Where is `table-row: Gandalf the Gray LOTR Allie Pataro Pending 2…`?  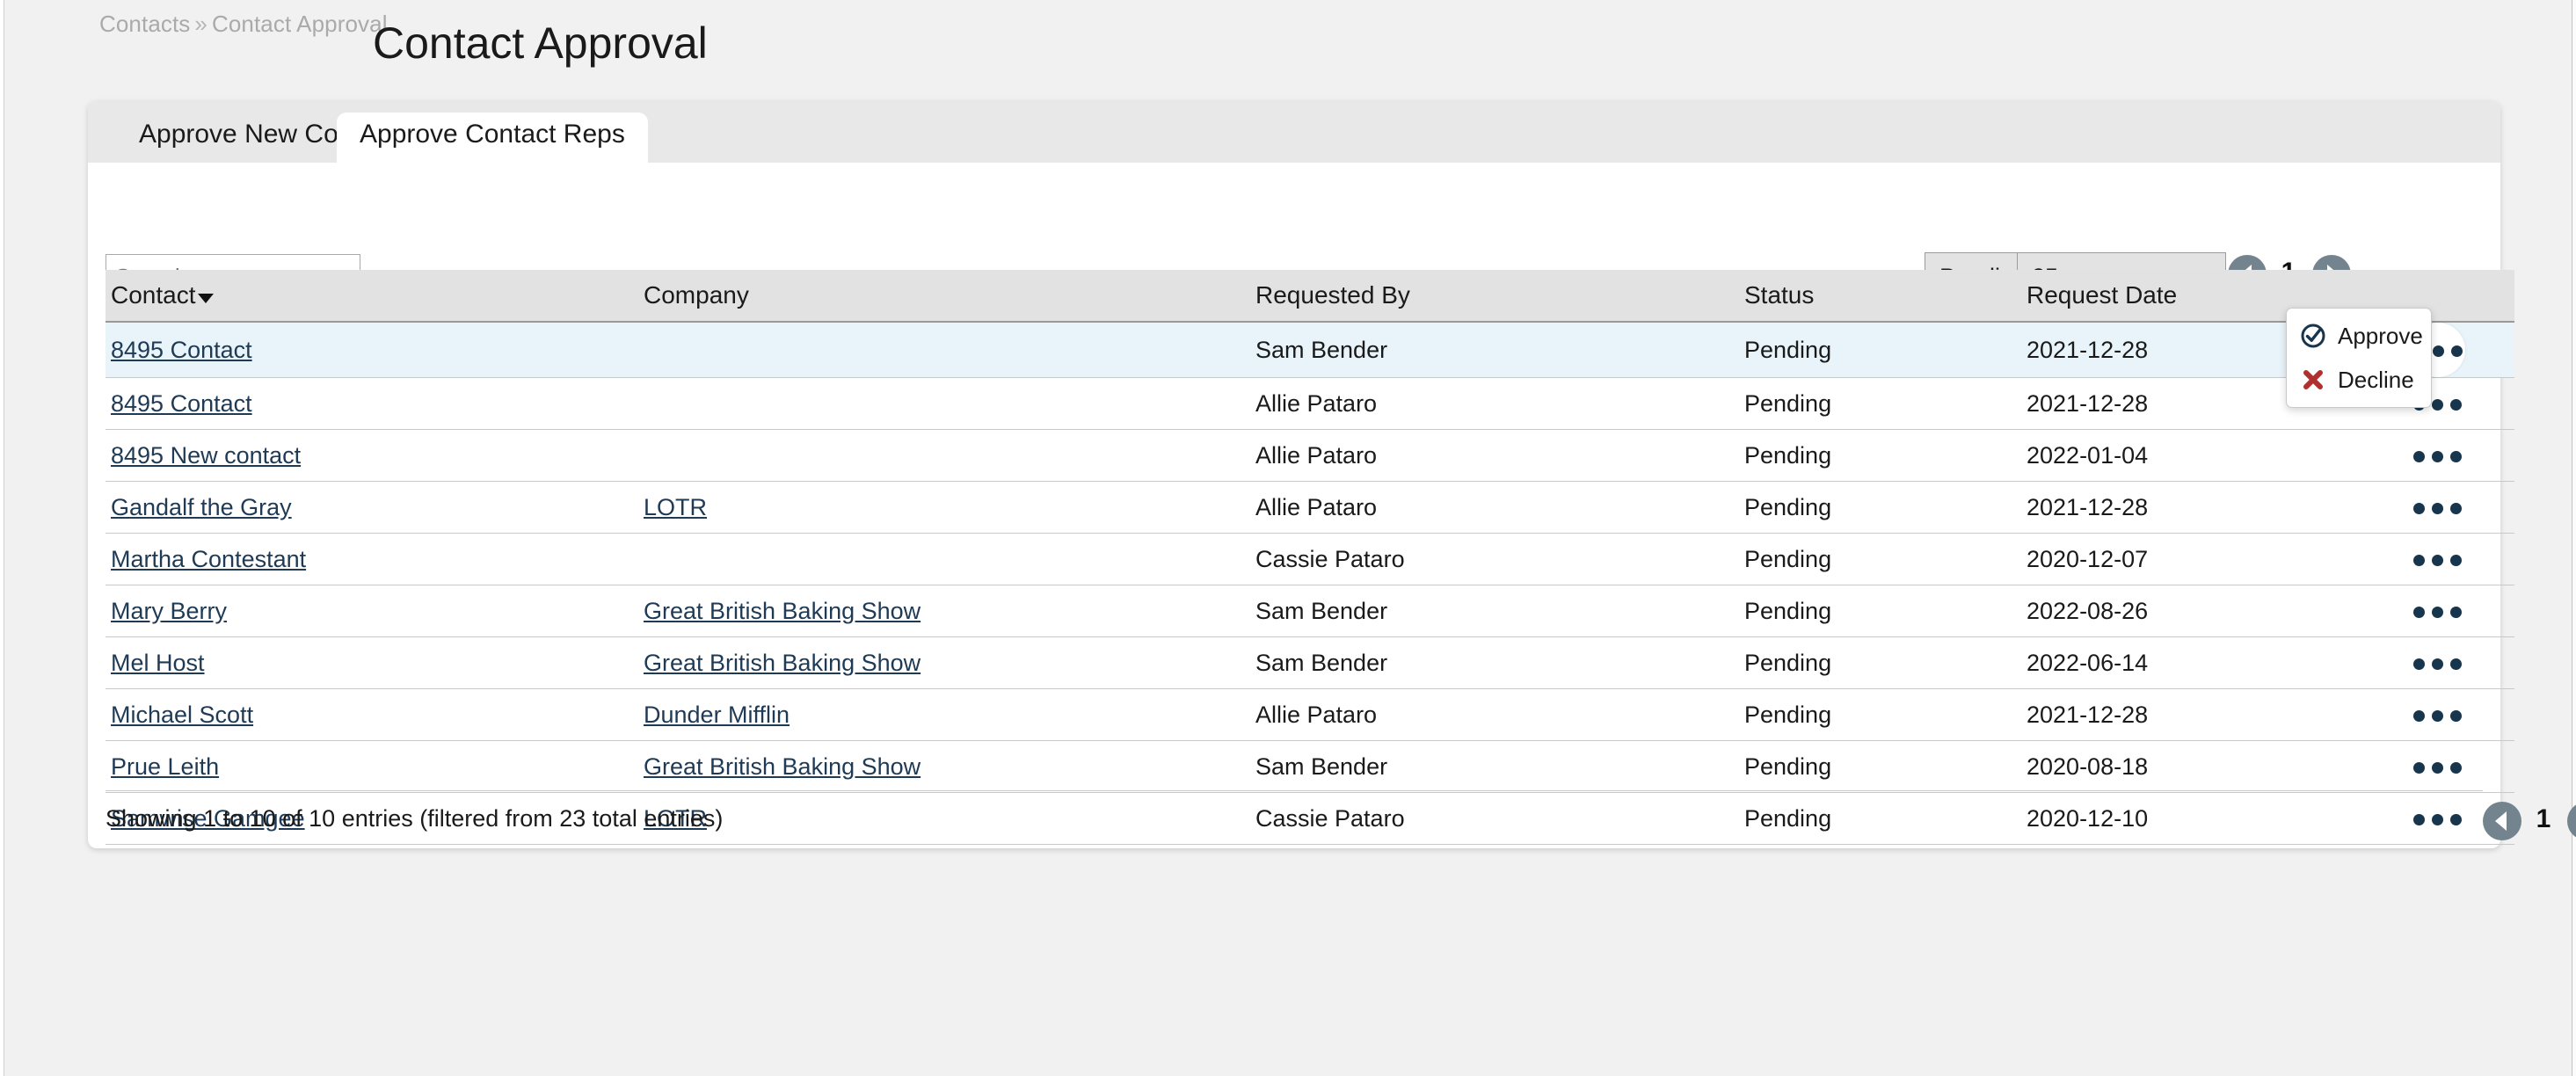
table-row: Gandalf the Gray LOTR Allie Pataro Pending 2… is located at coordinates (1310, 507).